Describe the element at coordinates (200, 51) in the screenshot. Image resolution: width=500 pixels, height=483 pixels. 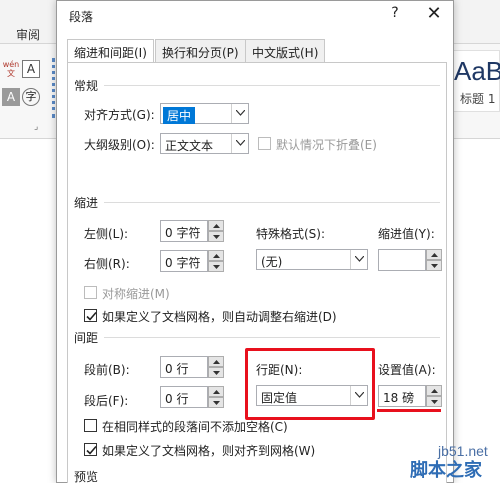
I see `tab-line-page-breaks: 换行和分页(P)` at that location.